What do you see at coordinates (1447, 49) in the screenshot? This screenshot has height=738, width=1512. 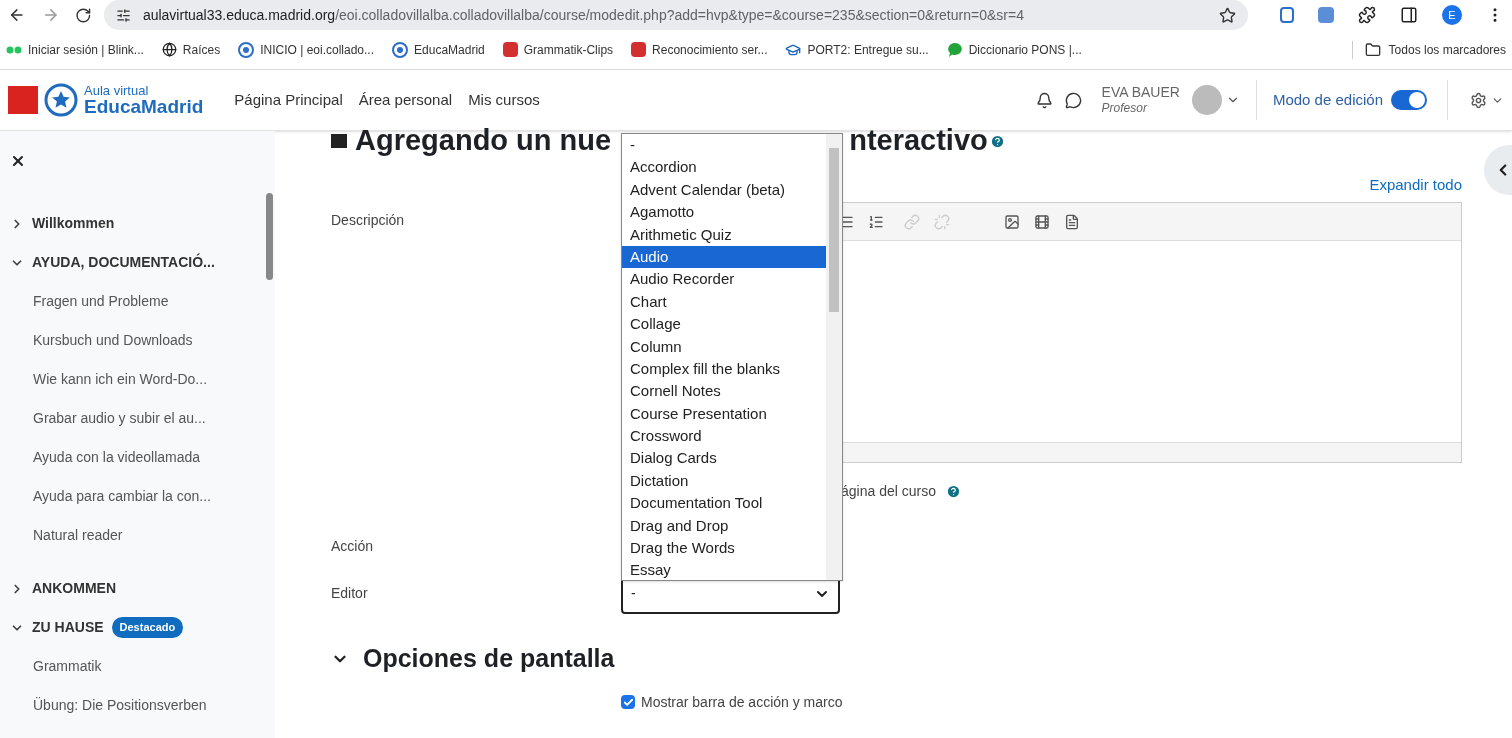 I see `all-bookmarks-link: Todos los marcadores` at bounding box center [1447, 49].